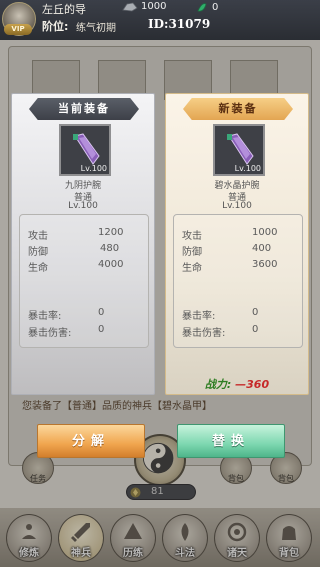  Describe the element at coordinates (91, 441) in the screenshot. I see `decompose-button: 分解` at that location.